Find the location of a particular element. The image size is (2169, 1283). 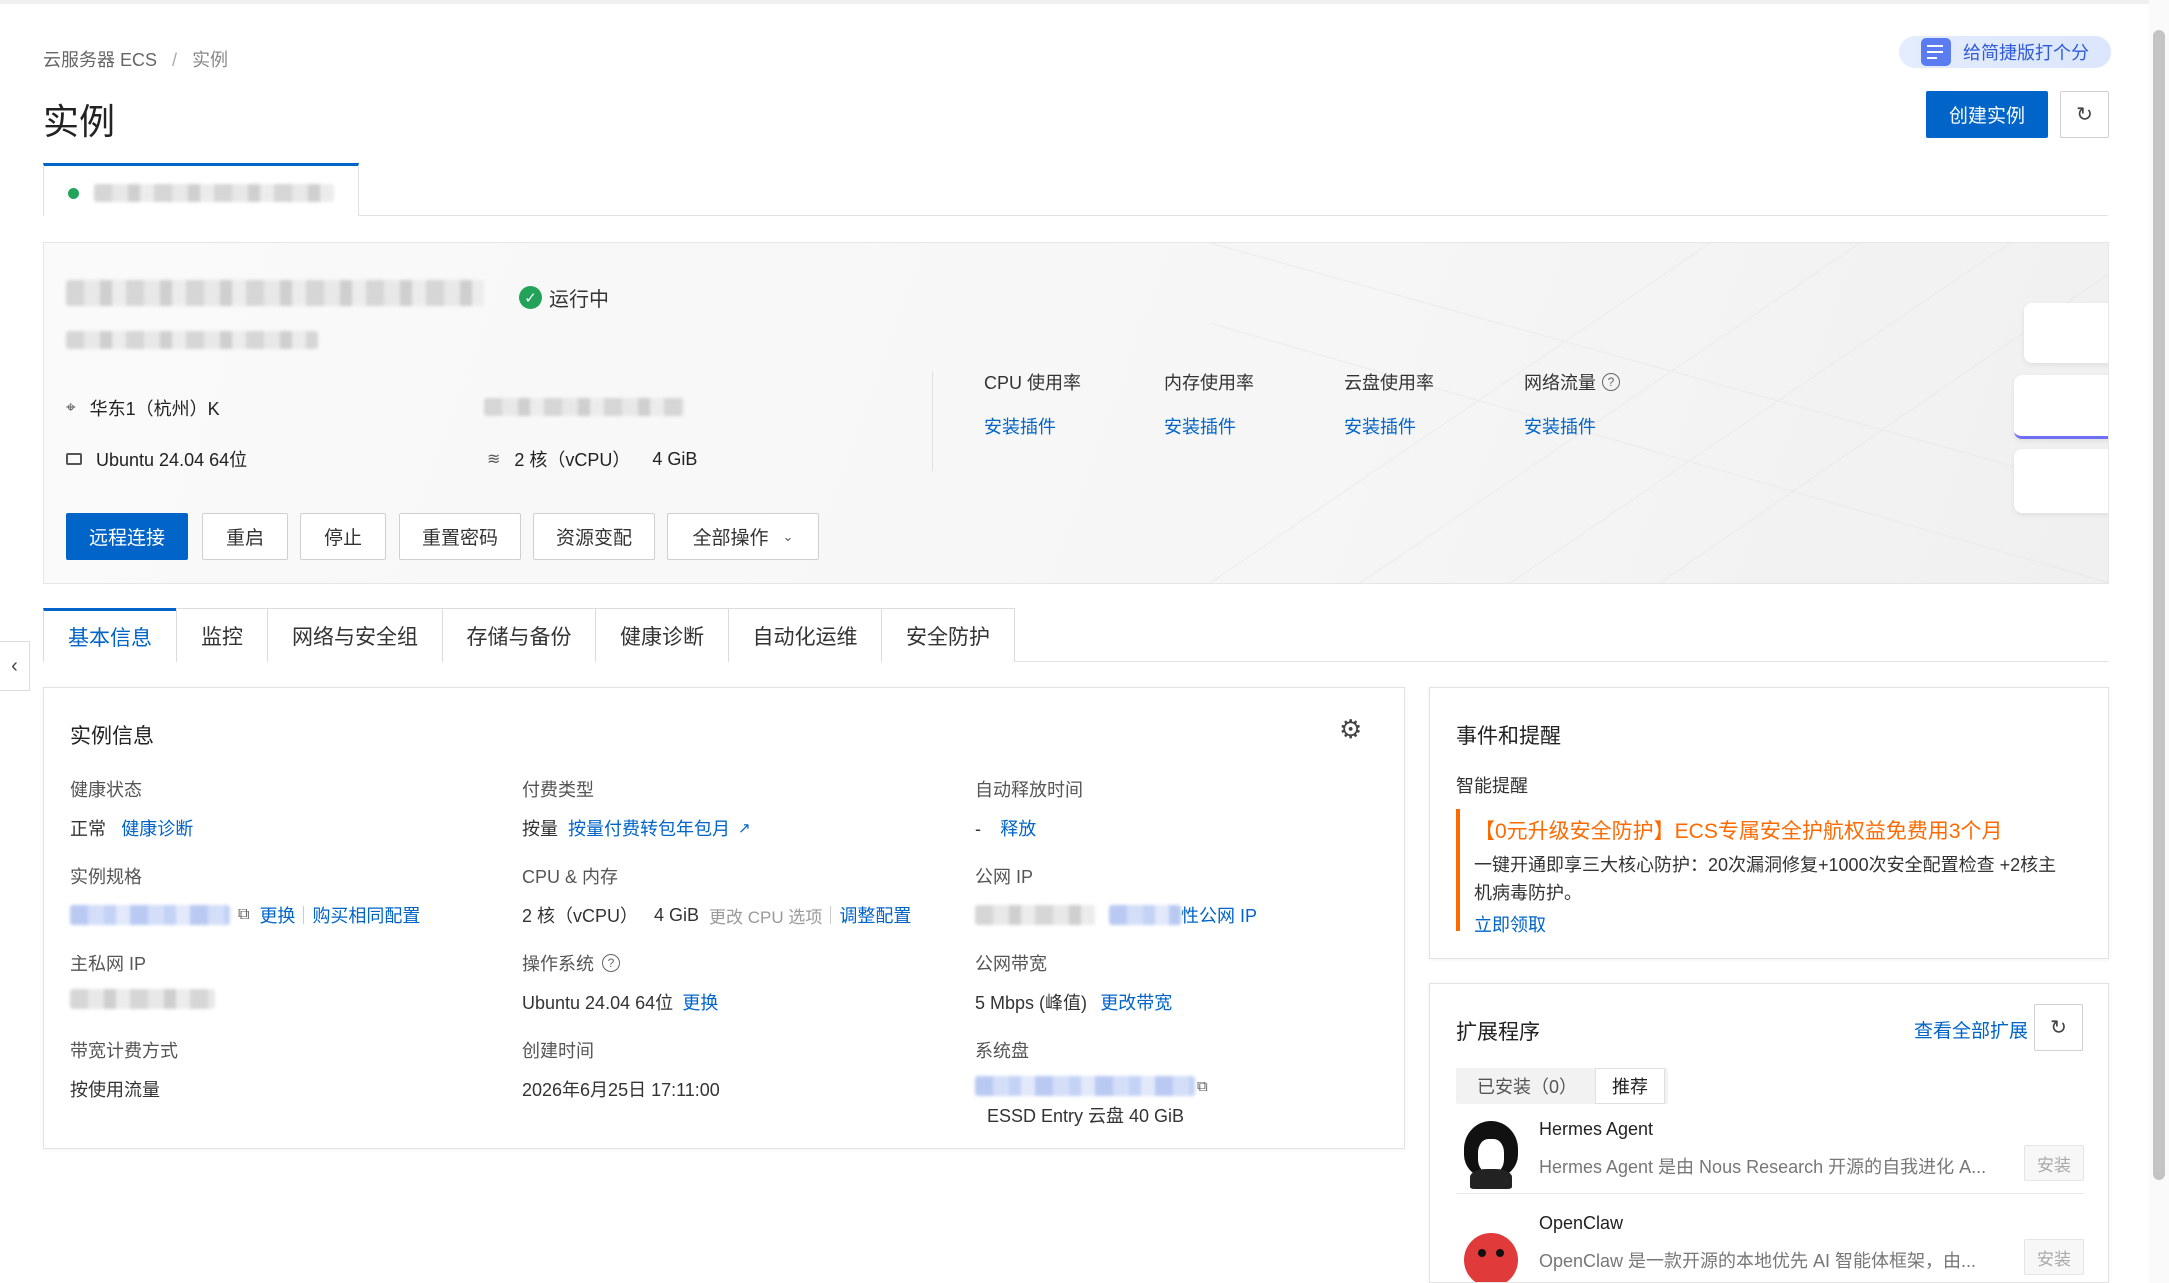

page-scrollbar is located at coordinates (2159, 641).